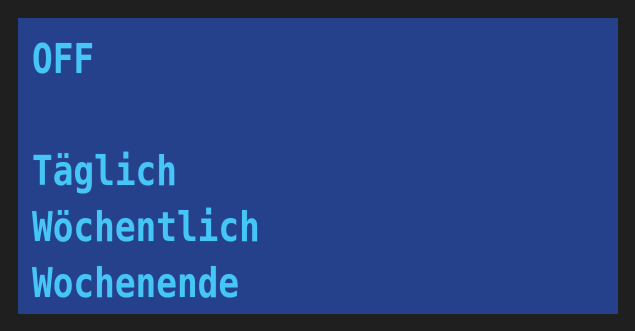  I want to click on status-text: OFF, so click(63, 59).